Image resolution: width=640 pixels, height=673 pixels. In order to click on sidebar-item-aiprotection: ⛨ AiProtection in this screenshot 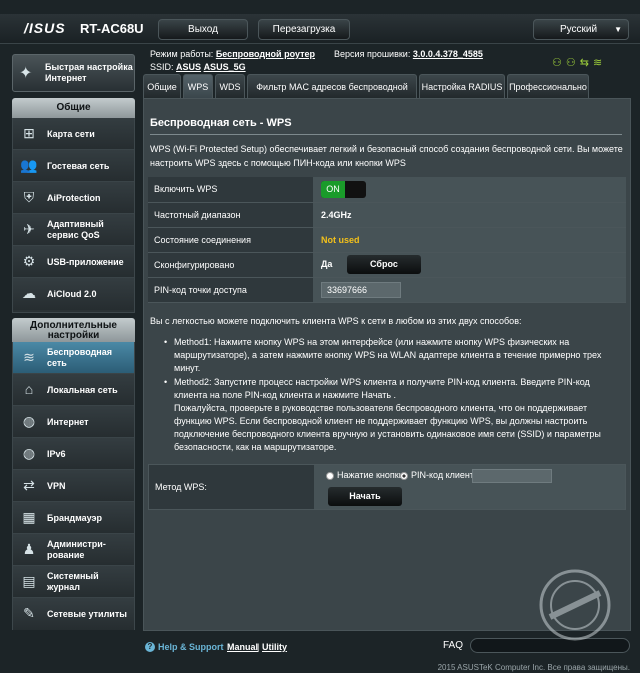, I will do `click(73, 198)`.